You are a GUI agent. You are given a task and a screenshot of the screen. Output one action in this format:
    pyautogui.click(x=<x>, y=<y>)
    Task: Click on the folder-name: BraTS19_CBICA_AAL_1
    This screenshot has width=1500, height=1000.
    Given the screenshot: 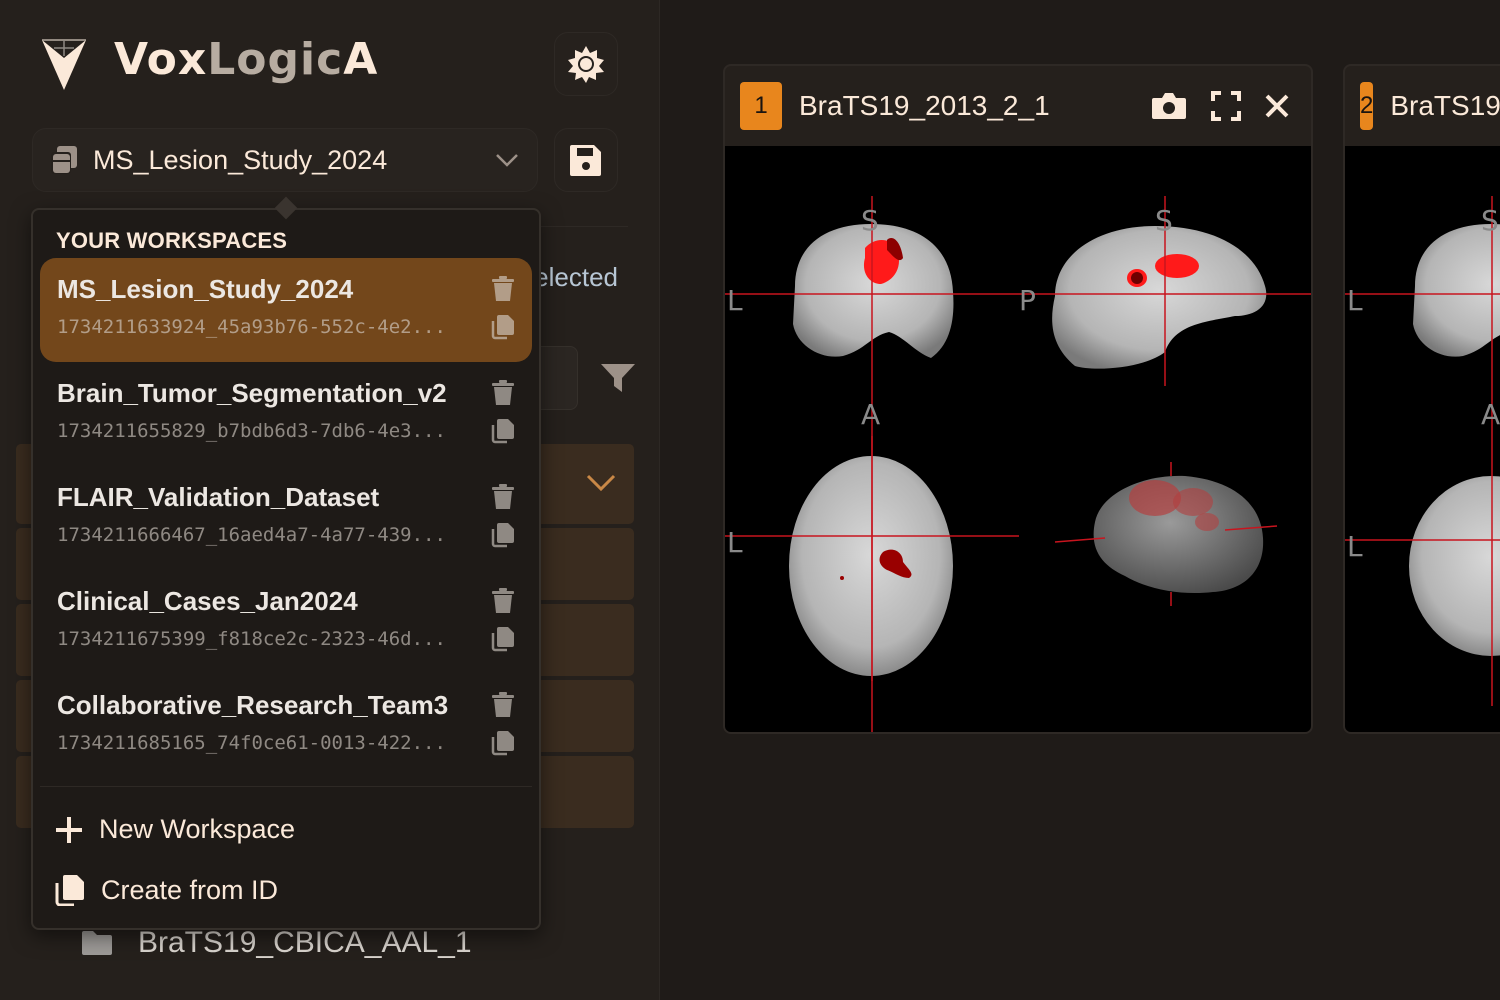 What is the action you would take?
    pyautogui.click(x=305, y=942)
    